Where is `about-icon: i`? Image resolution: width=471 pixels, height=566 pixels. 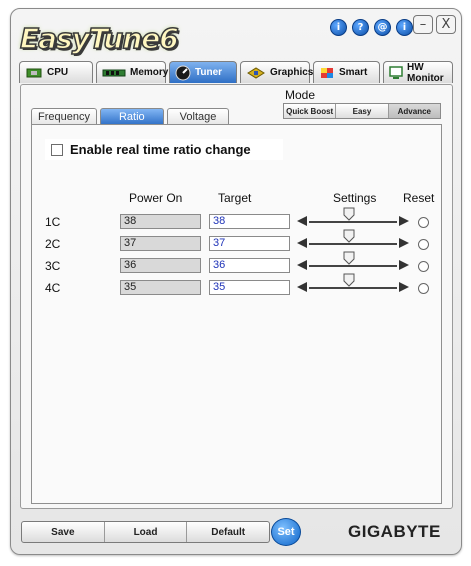 about-icon: i is located at coordinates (404, 27).